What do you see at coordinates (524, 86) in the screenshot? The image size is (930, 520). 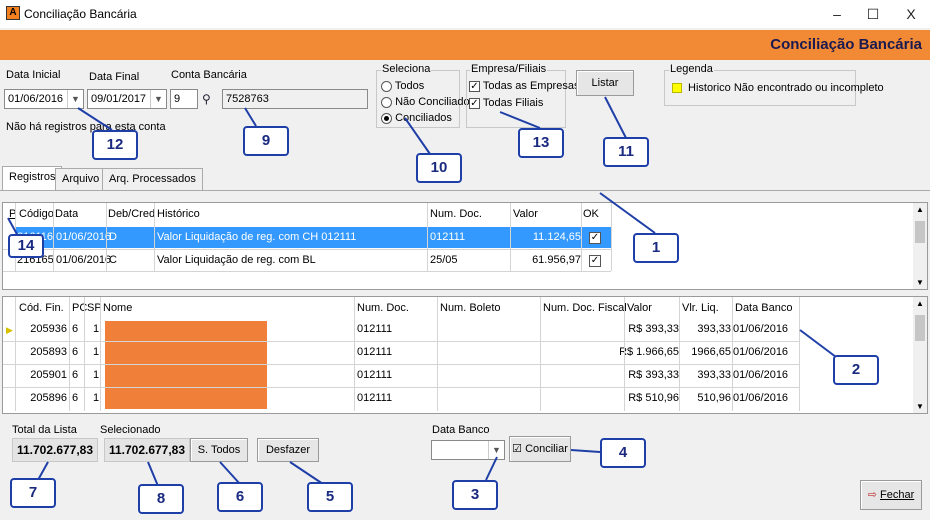 I see `checkbox-todas-empresas: ✓ Todas as Empresas` at bounding box center [524, 86].